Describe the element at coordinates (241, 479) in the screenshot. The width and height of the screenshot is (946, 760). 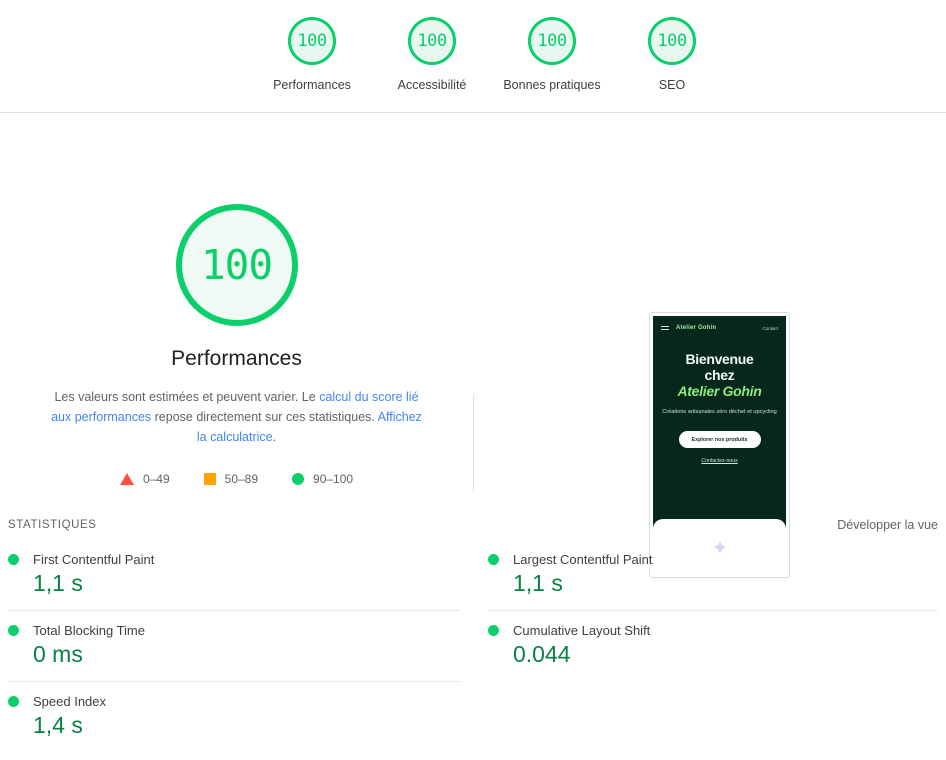
I see `legend-range: 50–89` at that location.